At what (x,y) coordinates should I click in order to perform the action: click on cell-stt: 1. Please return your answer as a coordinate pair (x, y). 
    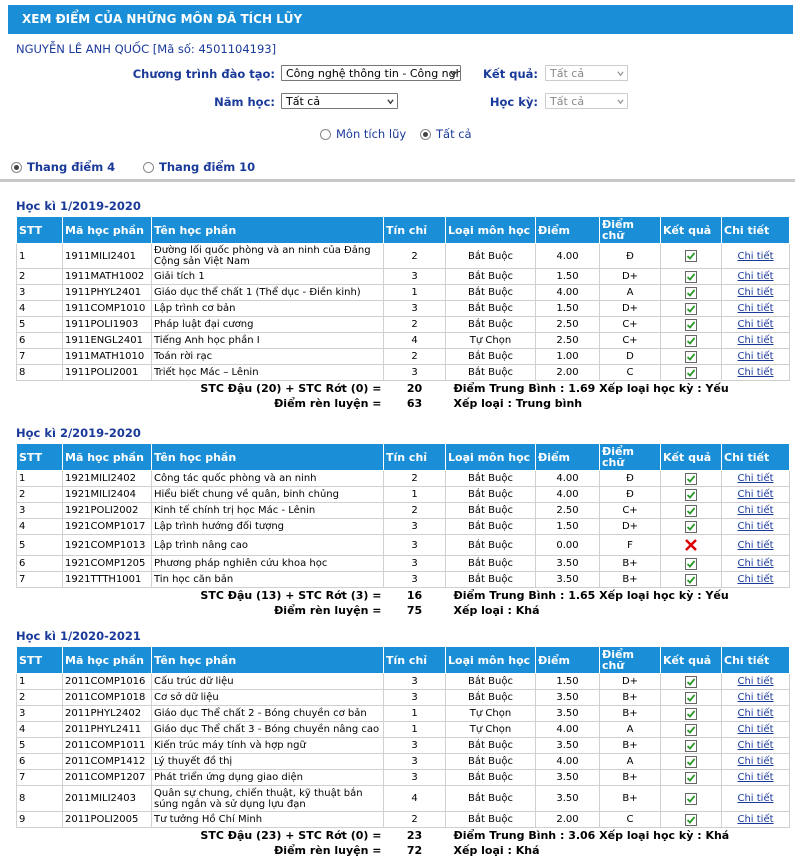
    Looking at the image, I should click on (39, 478).